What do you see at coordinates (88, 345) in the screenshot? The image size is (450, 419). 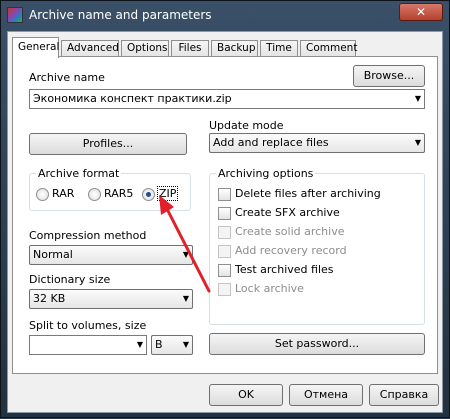 I see `split-volumes-combo: ▼` at bounding box center [88, 345].